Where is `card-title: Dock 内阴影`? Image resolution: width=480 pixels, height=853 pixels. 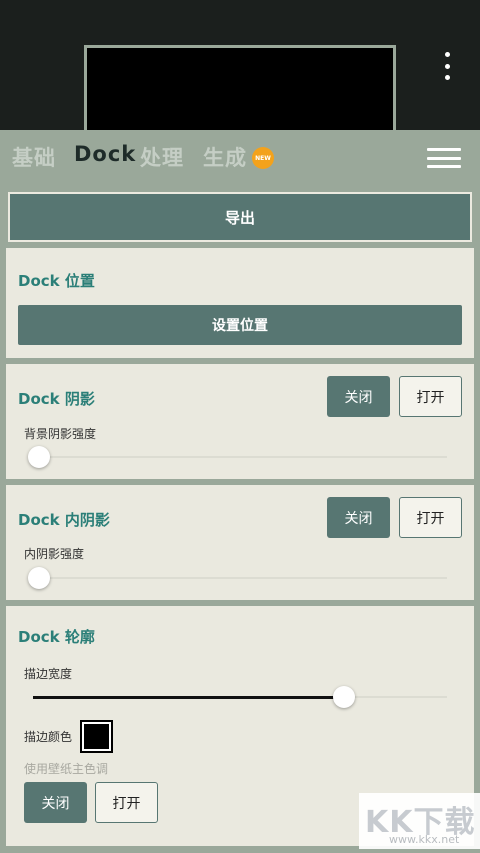 card-title: Dock 内阴影 is located at coordinates (64, 520).